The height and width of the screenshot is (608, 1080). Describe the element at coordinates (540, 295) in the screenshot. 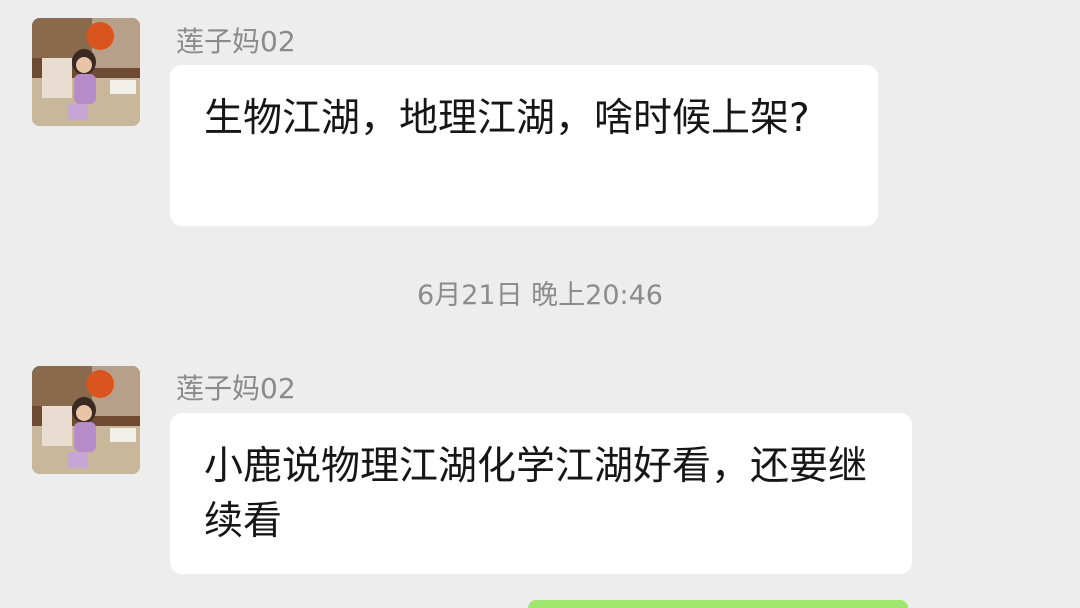

I see `timestamp: 6月21日 晚上20:46` at that location.